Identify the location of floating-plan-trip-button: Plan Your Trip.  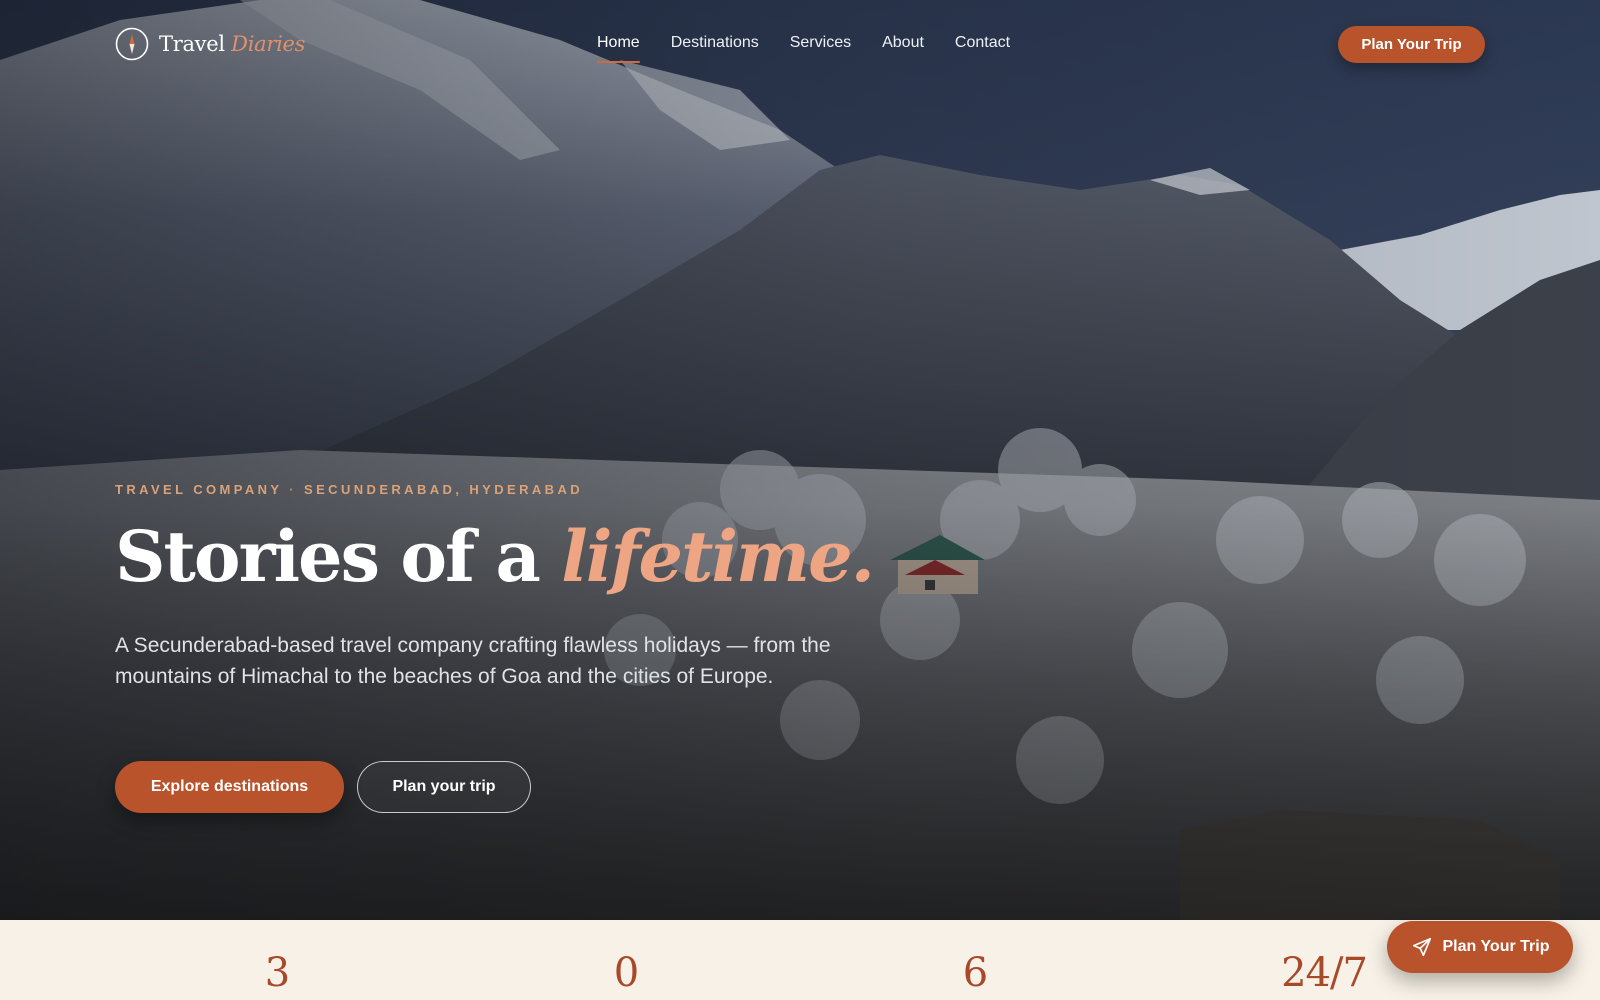
(1480, 947).